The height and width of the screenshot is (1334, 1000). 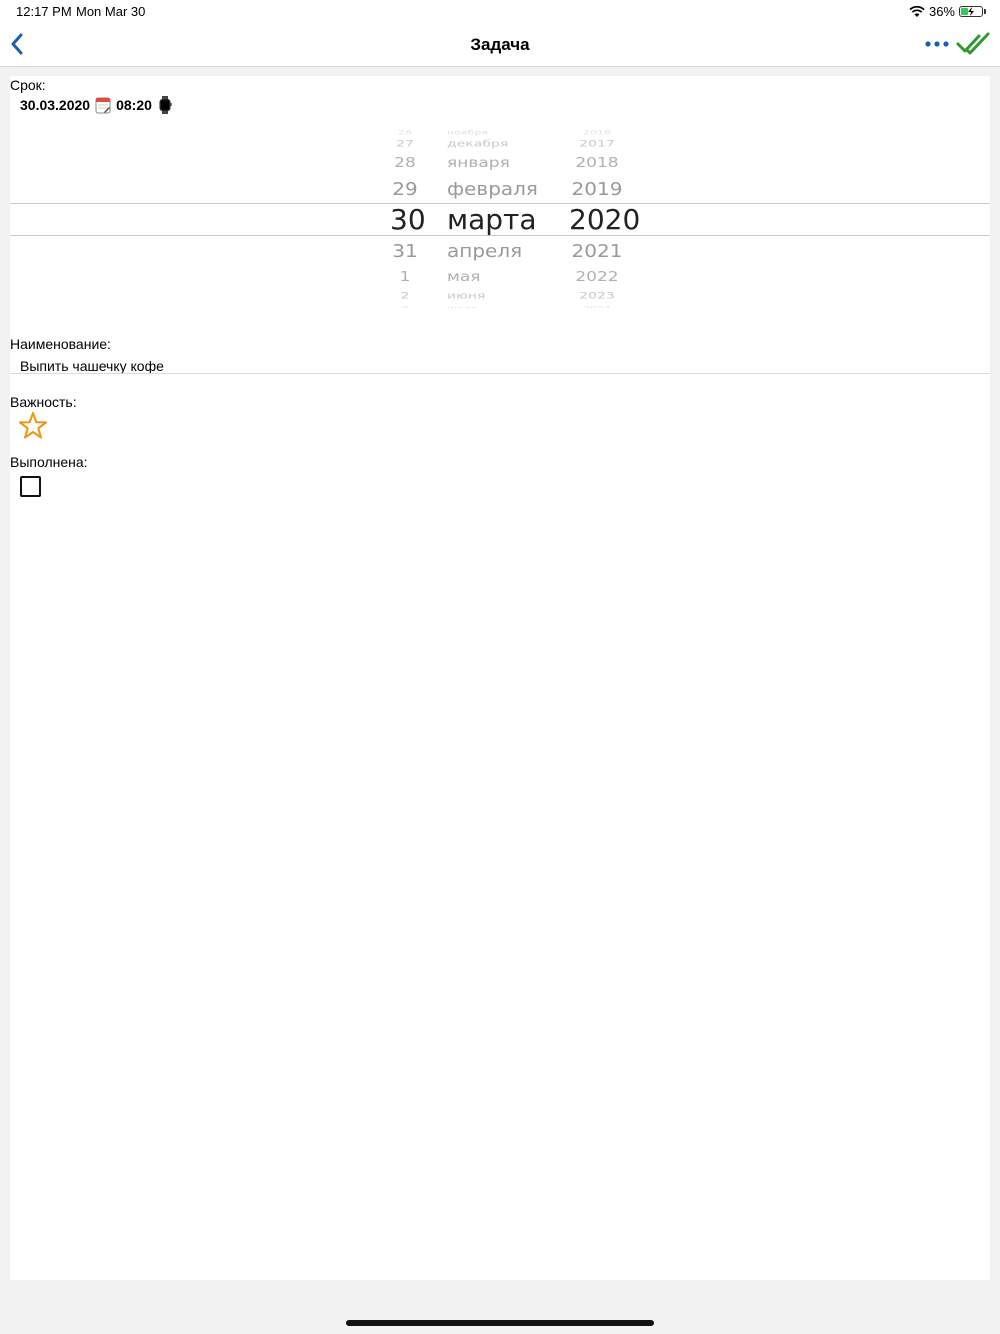 I want to click on page-title: Задача, so click(x=500, y=44).